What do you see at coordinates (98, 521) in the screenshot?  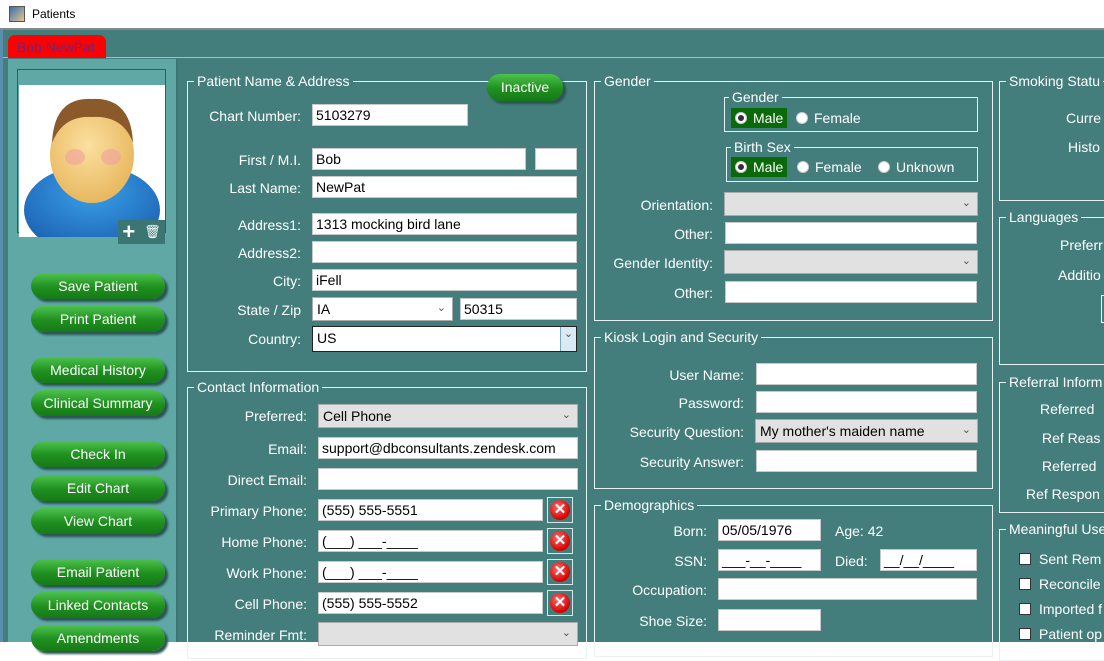 I see `view-chart-button: View Chart` at bounding box center [98, 521].